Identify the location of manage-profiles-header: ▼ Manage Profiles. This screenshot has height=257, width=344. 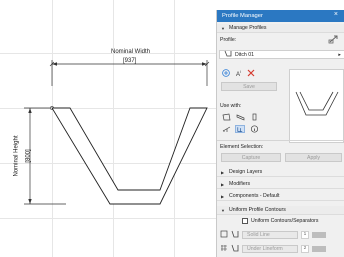
(280, 28).